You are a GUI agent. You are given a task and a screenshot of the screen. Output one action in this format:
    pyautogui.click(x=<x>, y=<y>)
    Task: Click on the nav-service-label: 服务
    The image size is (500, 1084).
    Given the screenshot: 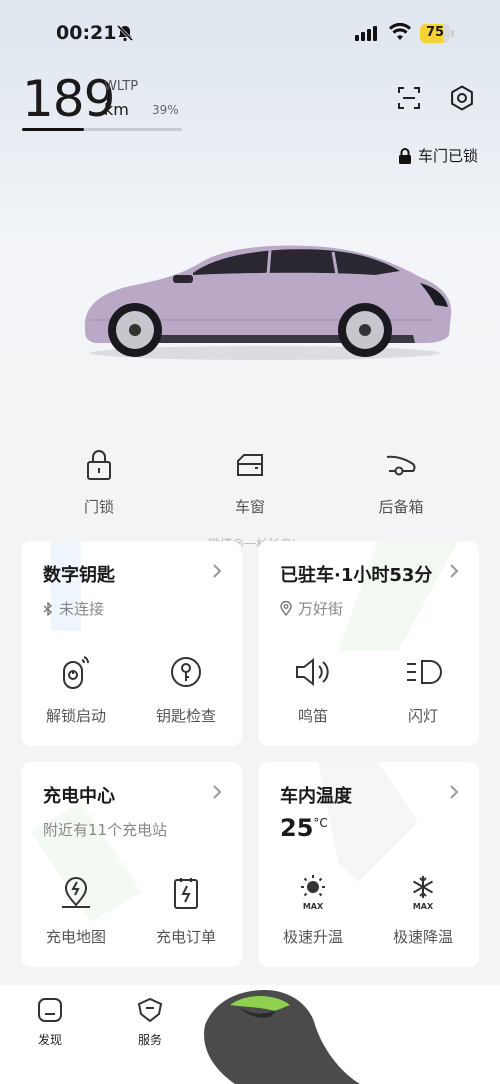 What is the action you would take?
    pyautogui.click(x=149, y=1040)
    